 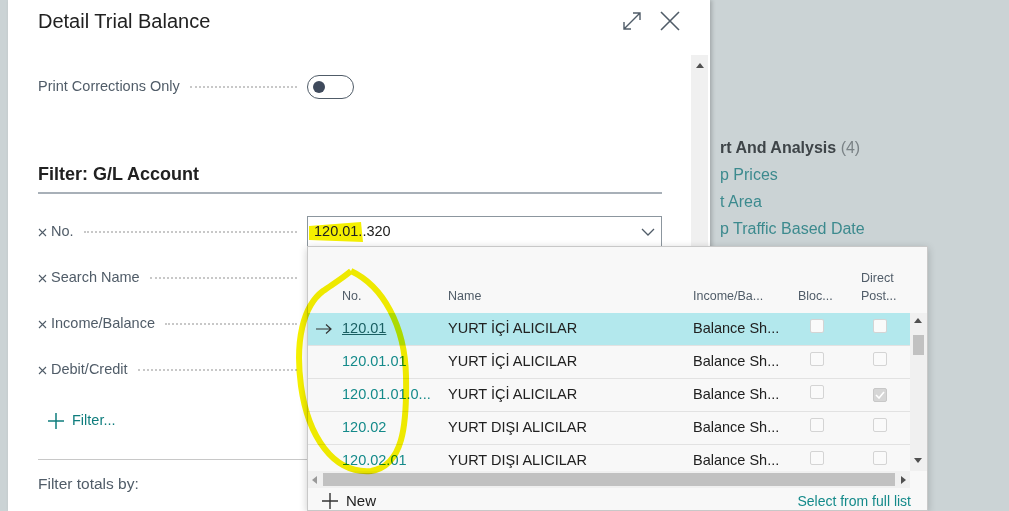 I want to click on filter-label: Debit/Credit, so click(x=89, y=370).